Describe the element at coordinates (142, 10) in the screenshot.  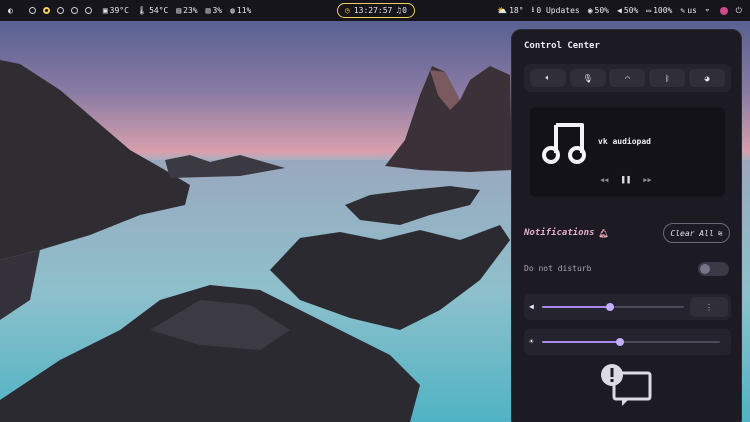
I see `thermometer-icon: 🌡︎` at that location.